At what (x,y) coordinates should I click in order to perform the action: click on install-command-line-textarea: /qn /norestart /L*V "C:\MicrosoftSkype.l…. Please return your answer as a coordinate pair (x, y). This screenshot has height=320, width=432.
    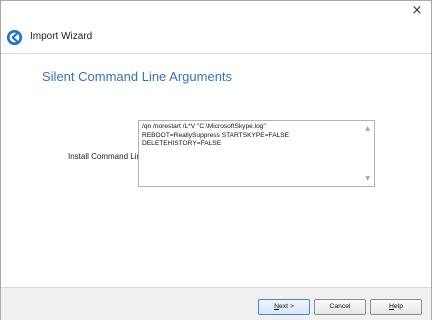
    Looking at the image, I should click on (256, 153).